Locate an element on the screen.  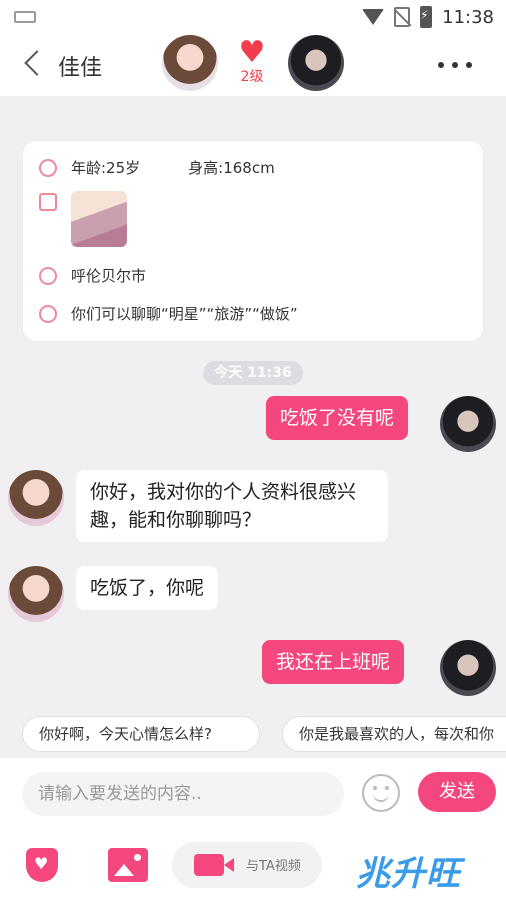
profile-topics-row: 你们可以聊聊“明星”“旅游”“做饭” is located at coordinates (168, 313).